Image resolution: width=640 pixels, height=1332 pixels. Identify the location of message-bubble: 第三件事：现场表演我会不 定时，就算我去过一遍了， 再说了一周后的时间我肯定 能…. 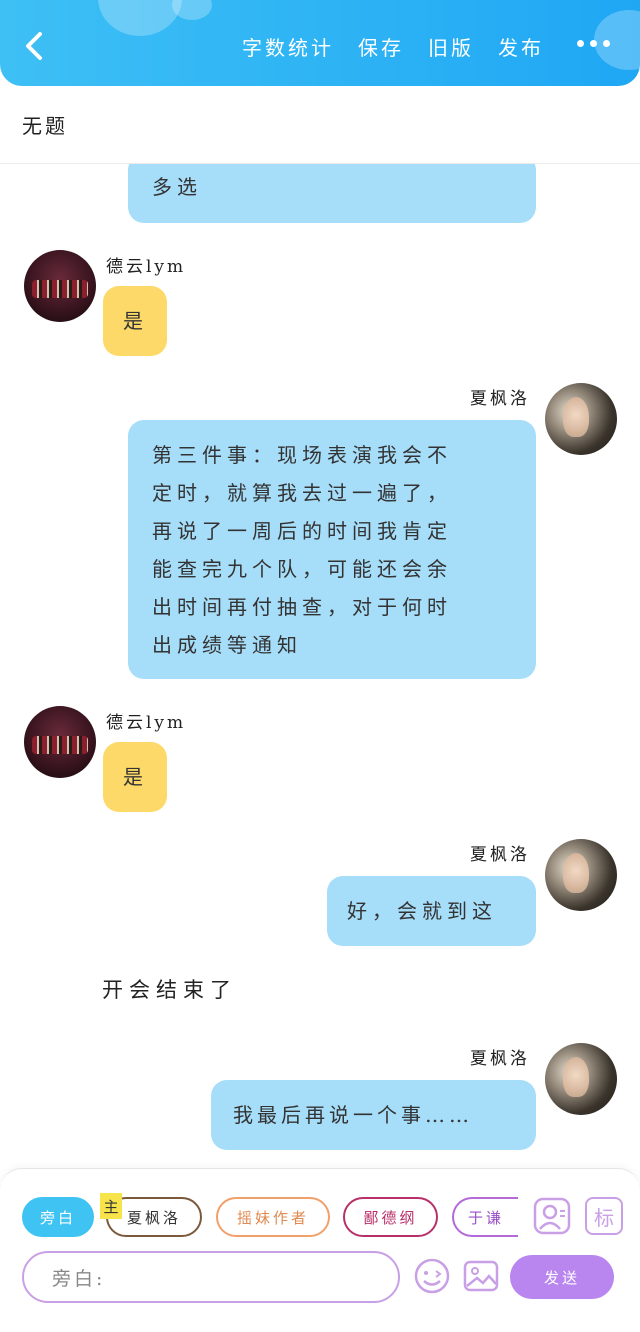
(332, 549).